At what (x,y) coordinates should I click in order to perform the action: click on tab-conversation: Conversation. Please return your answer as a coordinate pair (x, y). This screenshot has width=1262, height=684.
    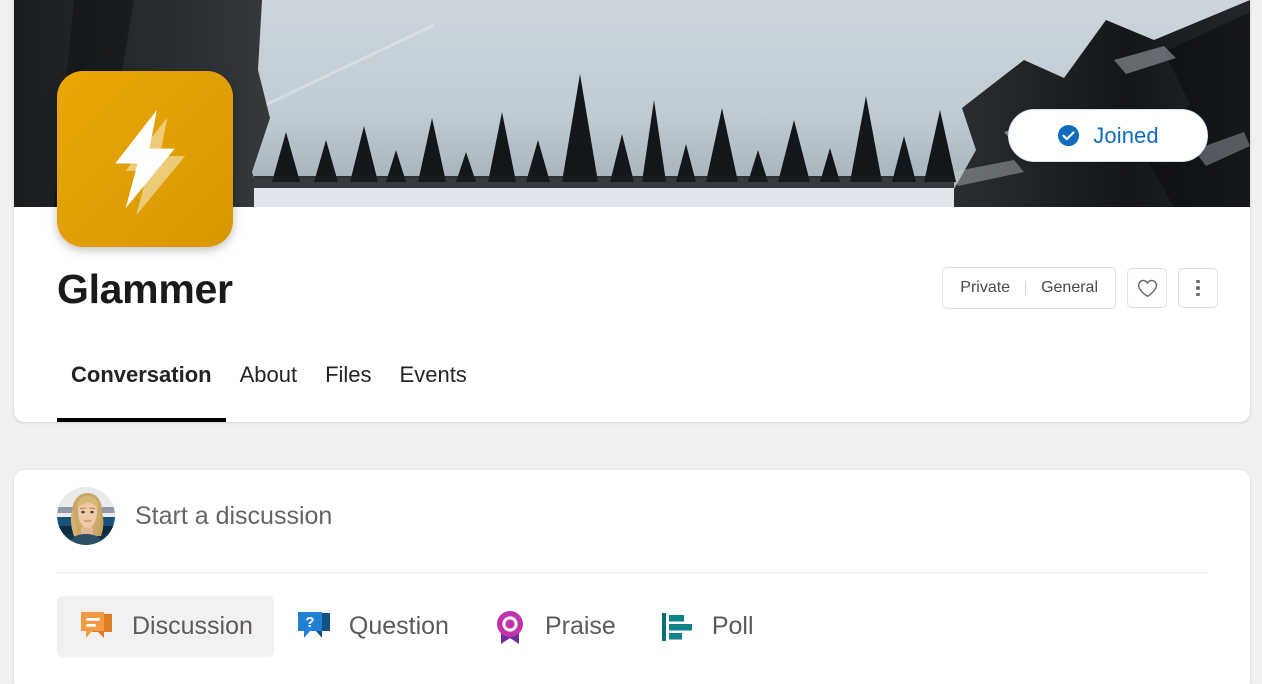
    Looking at the image, I should click on (141, 392).